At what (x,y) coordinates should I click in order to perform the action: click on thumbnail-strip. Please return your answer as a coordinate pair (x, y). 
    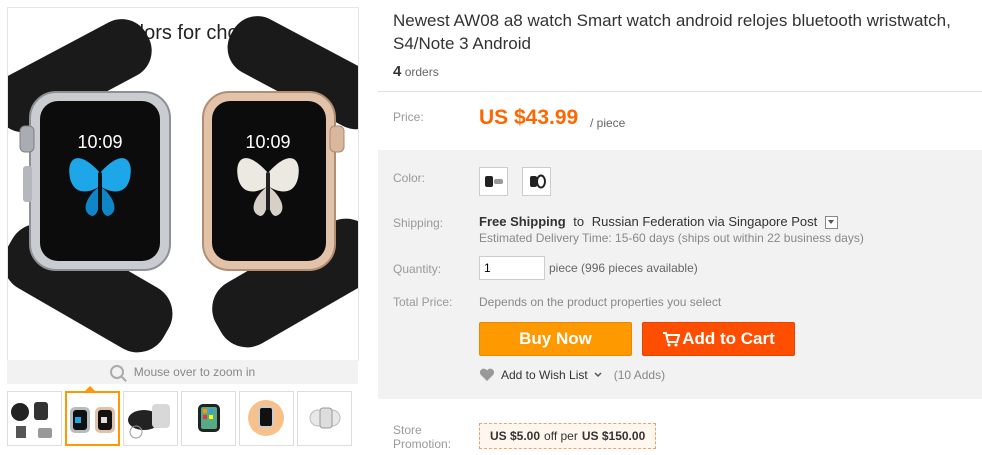
    Looking at the image, I should click on (179, 418).